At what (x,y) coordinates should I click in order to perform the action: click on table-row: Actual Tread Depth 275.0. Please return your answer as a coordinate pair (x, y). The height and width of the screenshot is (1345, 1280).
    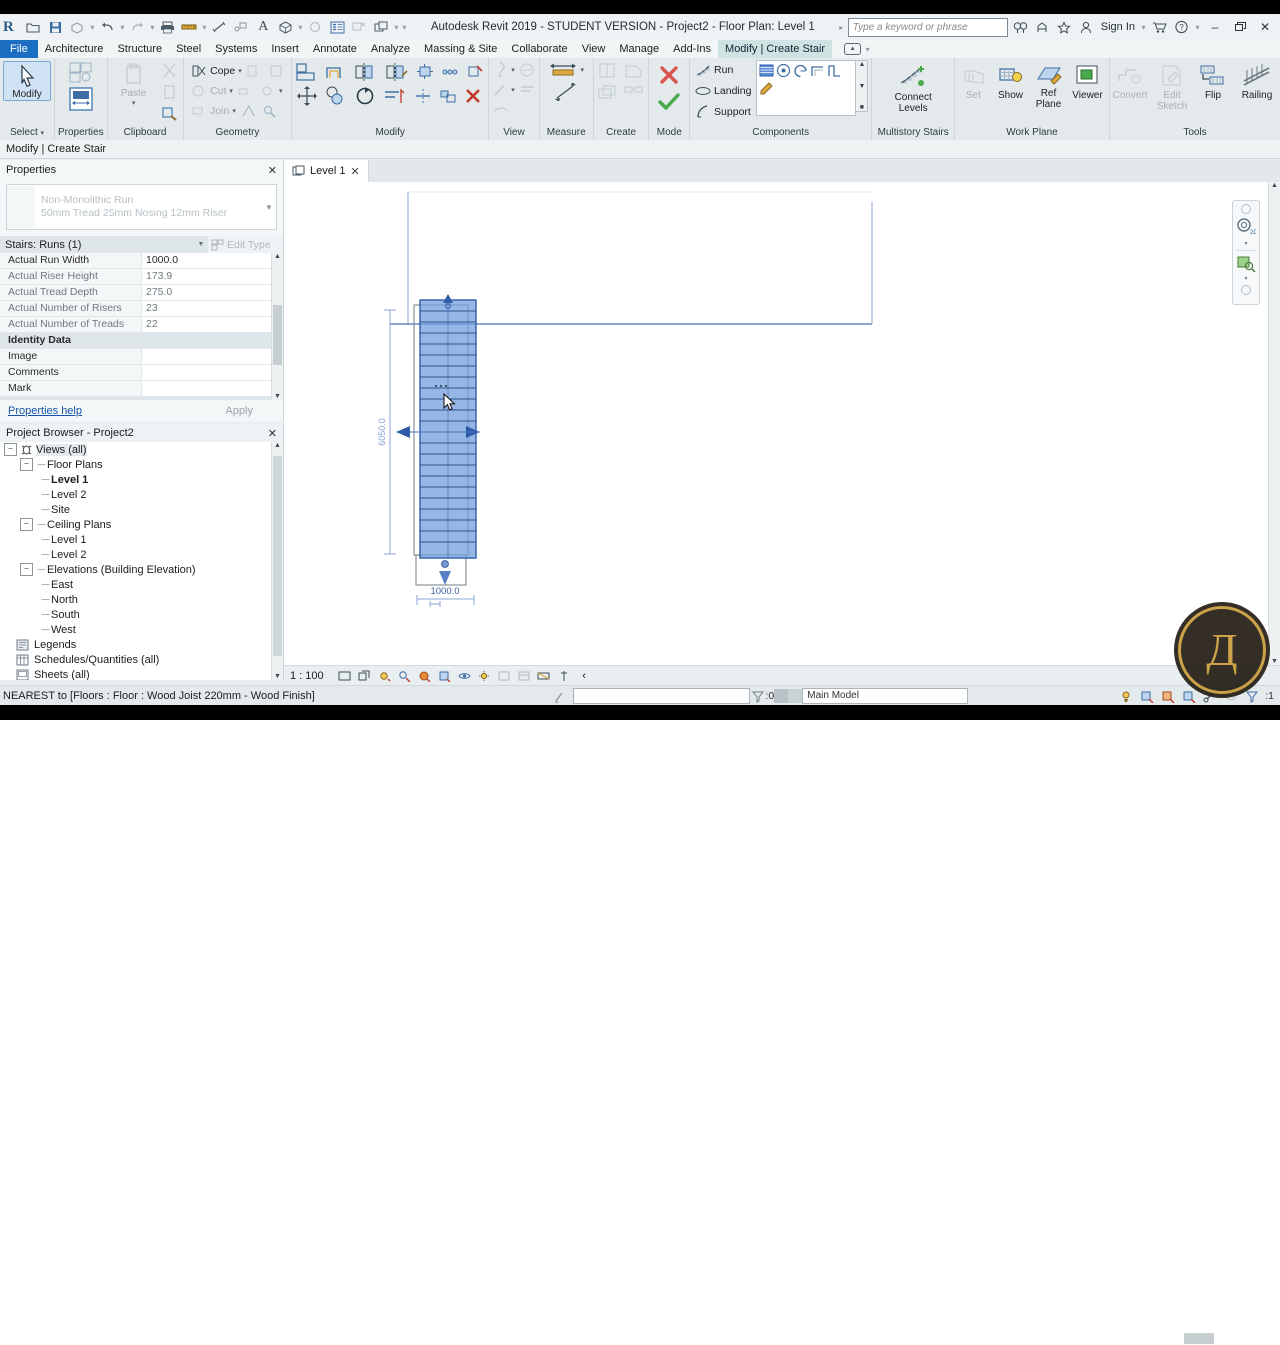
    Looking at the image, I should click on (141, 293).